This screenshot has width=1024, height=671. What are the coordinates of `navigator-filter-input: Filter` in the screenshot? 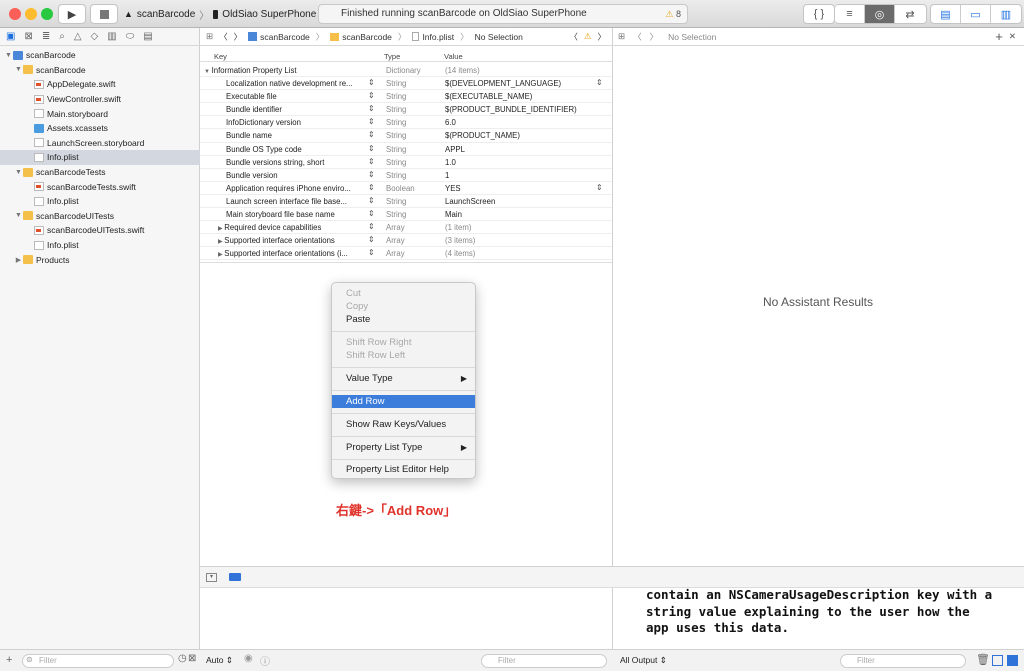 It's located at (98, 661).